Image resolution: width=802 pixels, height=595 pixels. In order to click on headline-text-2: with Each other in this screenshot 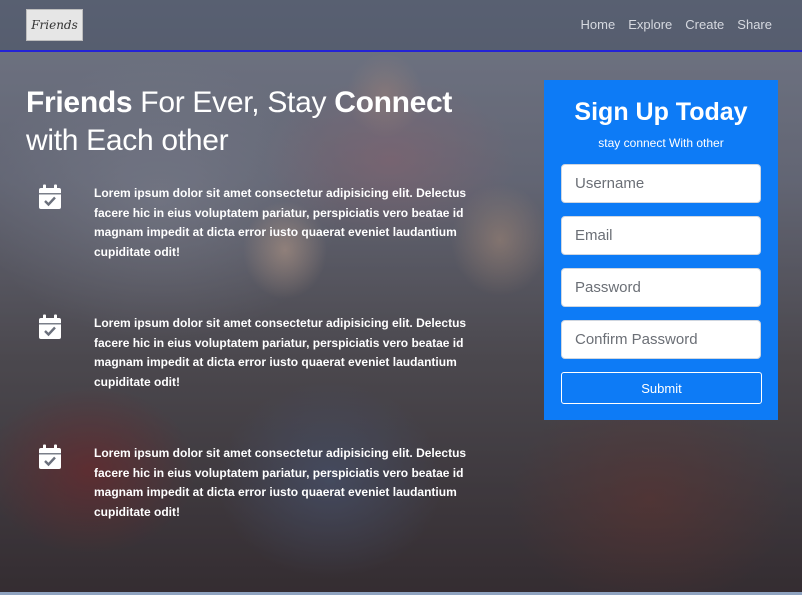, I will do `click(127, 140)`.